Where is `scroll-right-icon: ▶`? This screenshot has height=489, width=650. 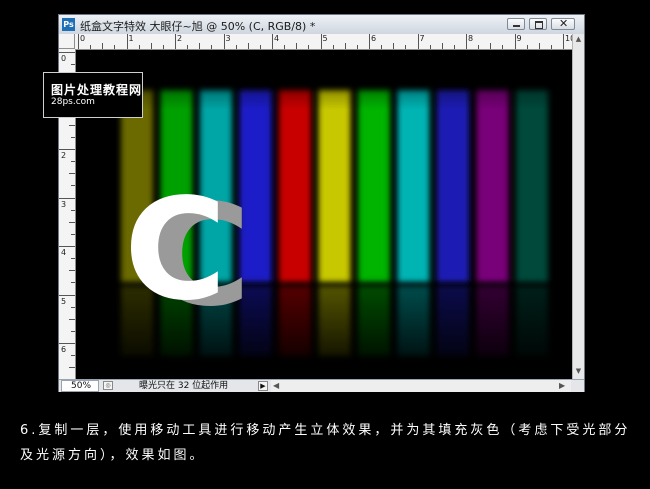 scroll-right-icon: ▶ is located at coordinates (562, 386).